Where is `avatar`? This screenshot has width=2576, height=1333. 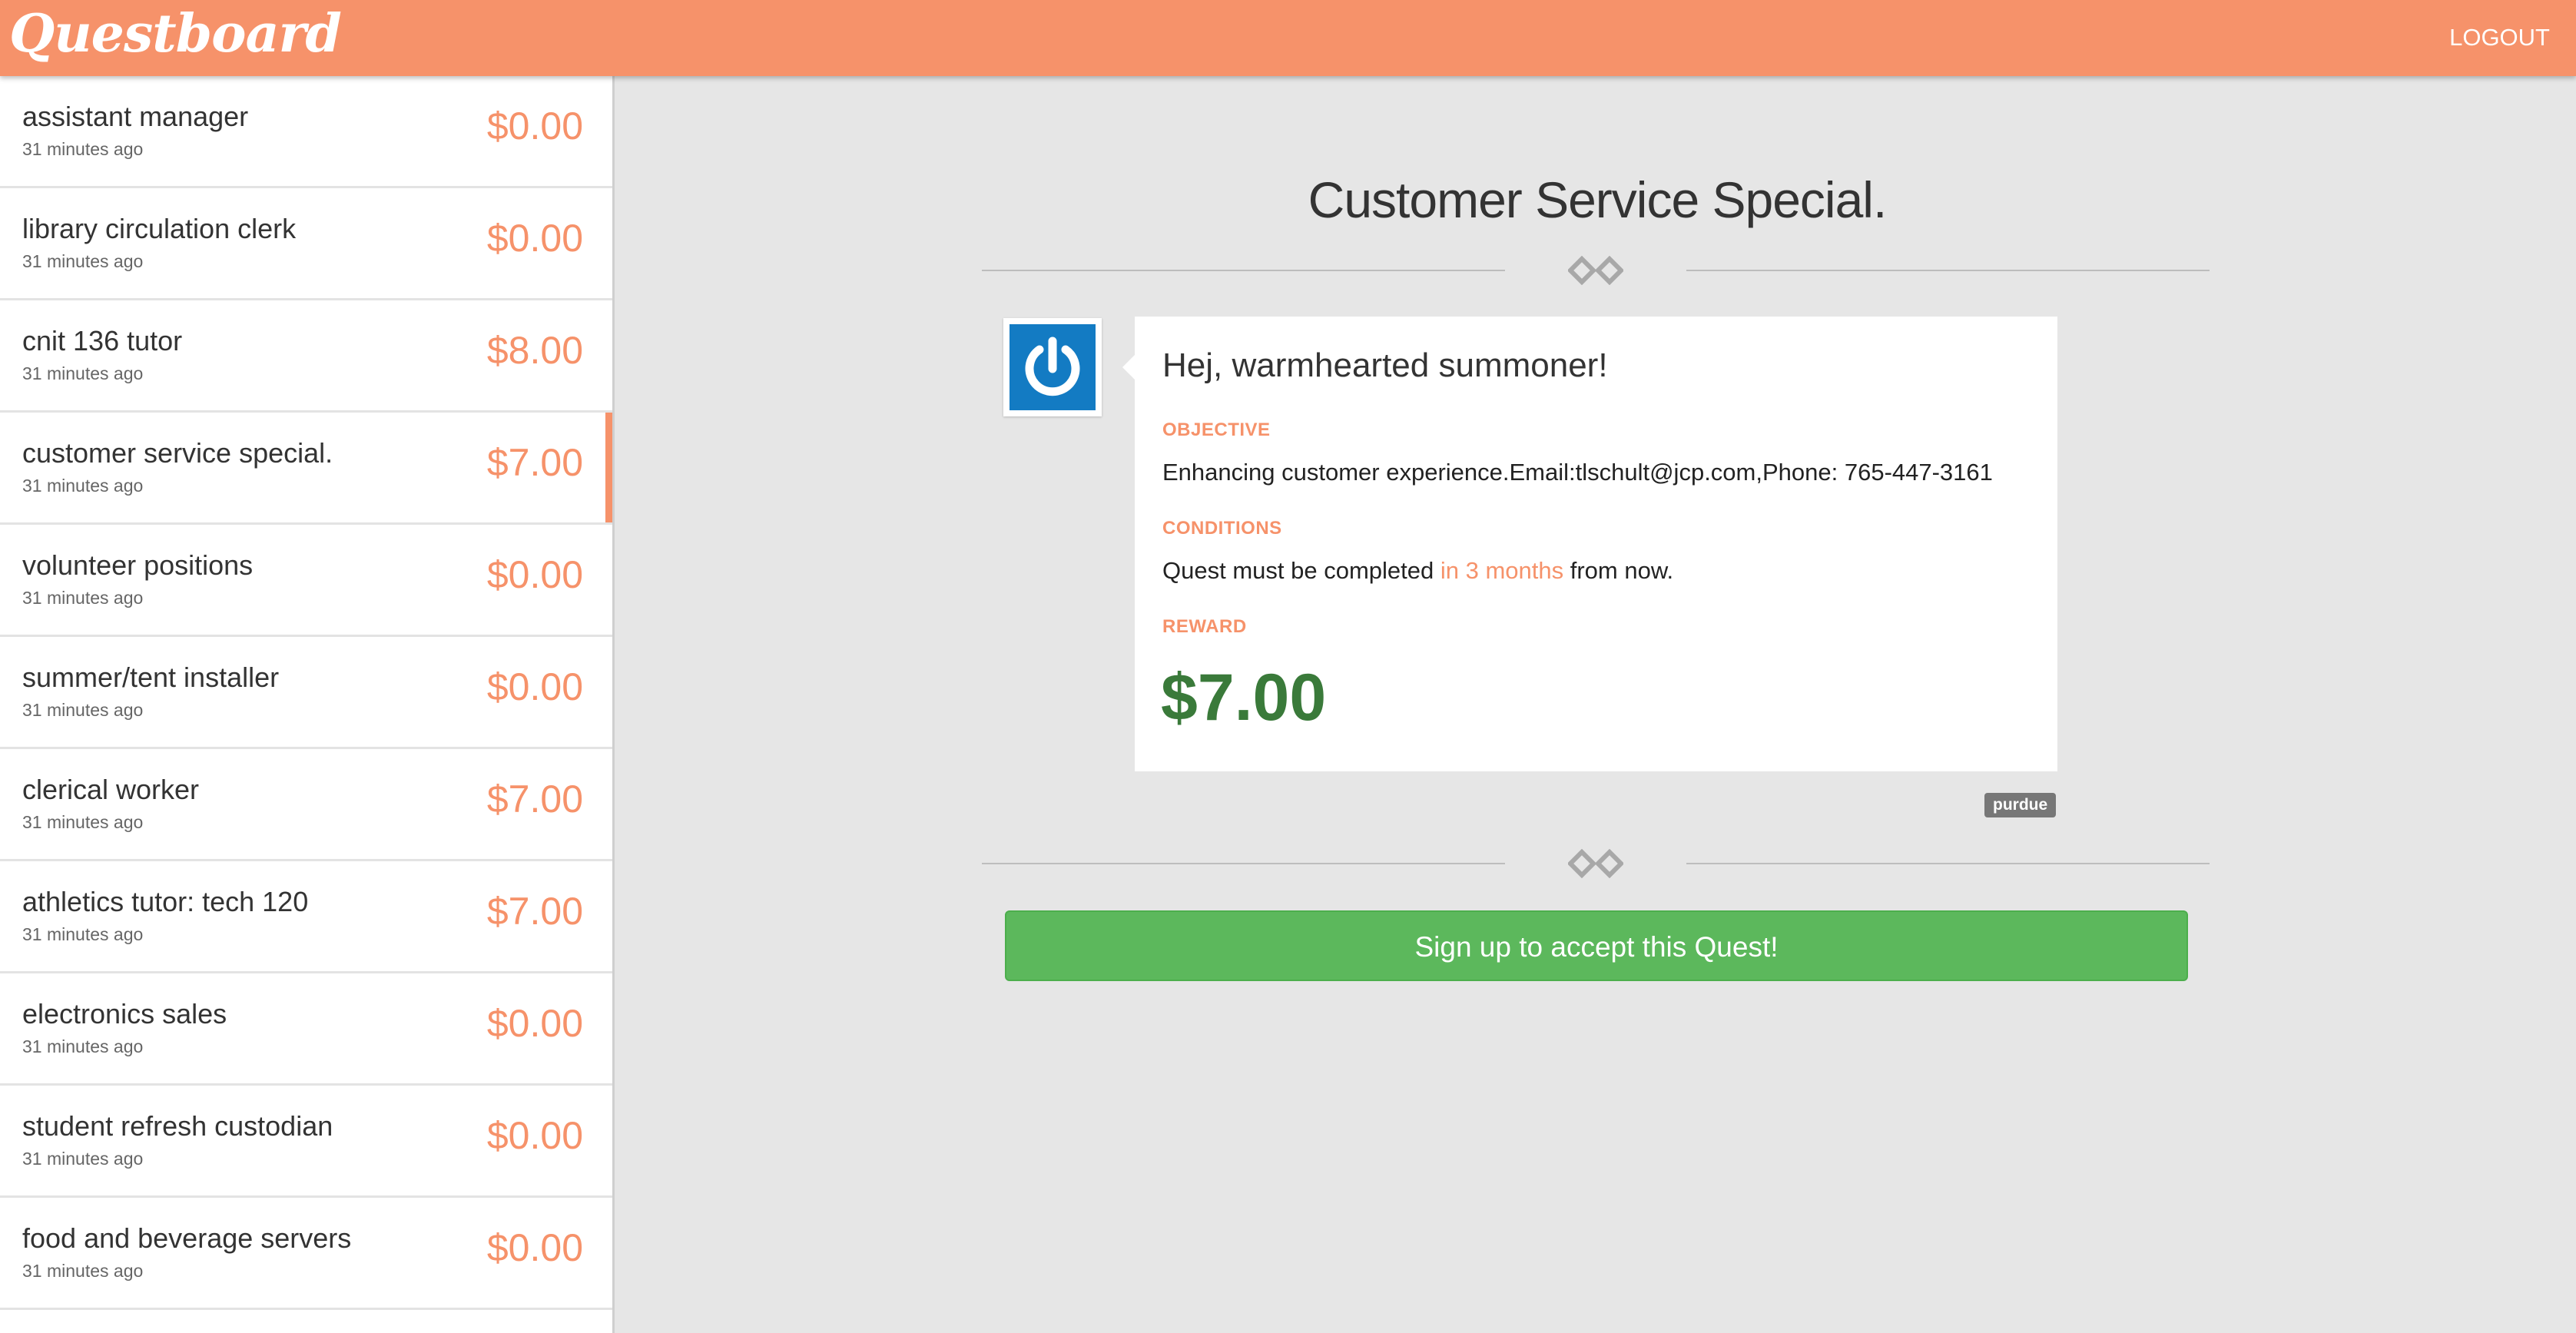
avatar is located at coordinates (1052, 367).